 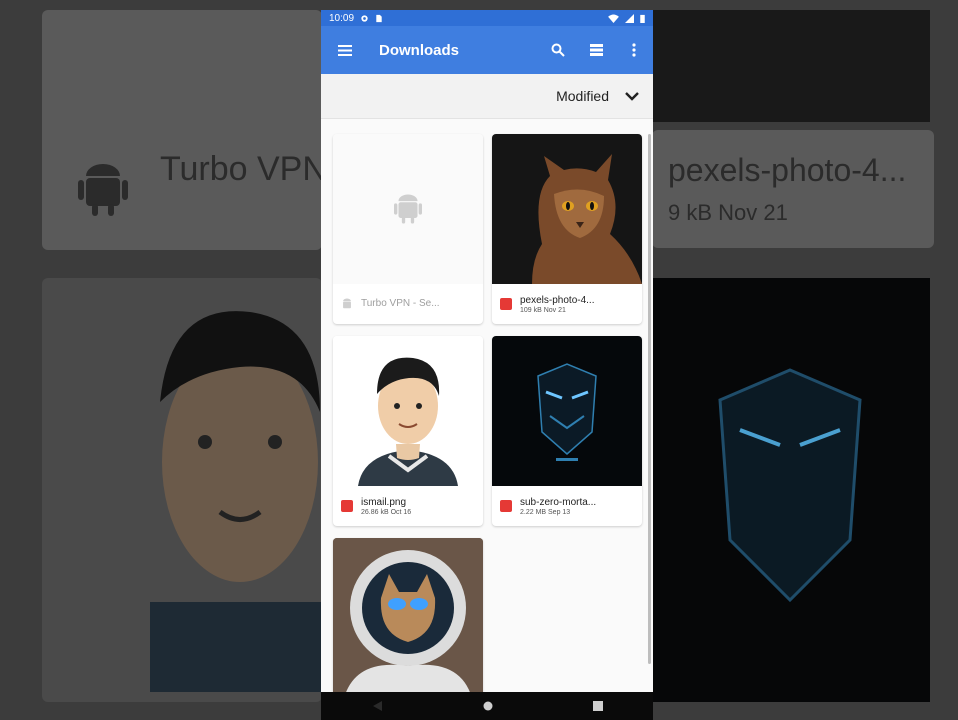 I want to click on astronaut-cat-image, so click(x=408, y=620).